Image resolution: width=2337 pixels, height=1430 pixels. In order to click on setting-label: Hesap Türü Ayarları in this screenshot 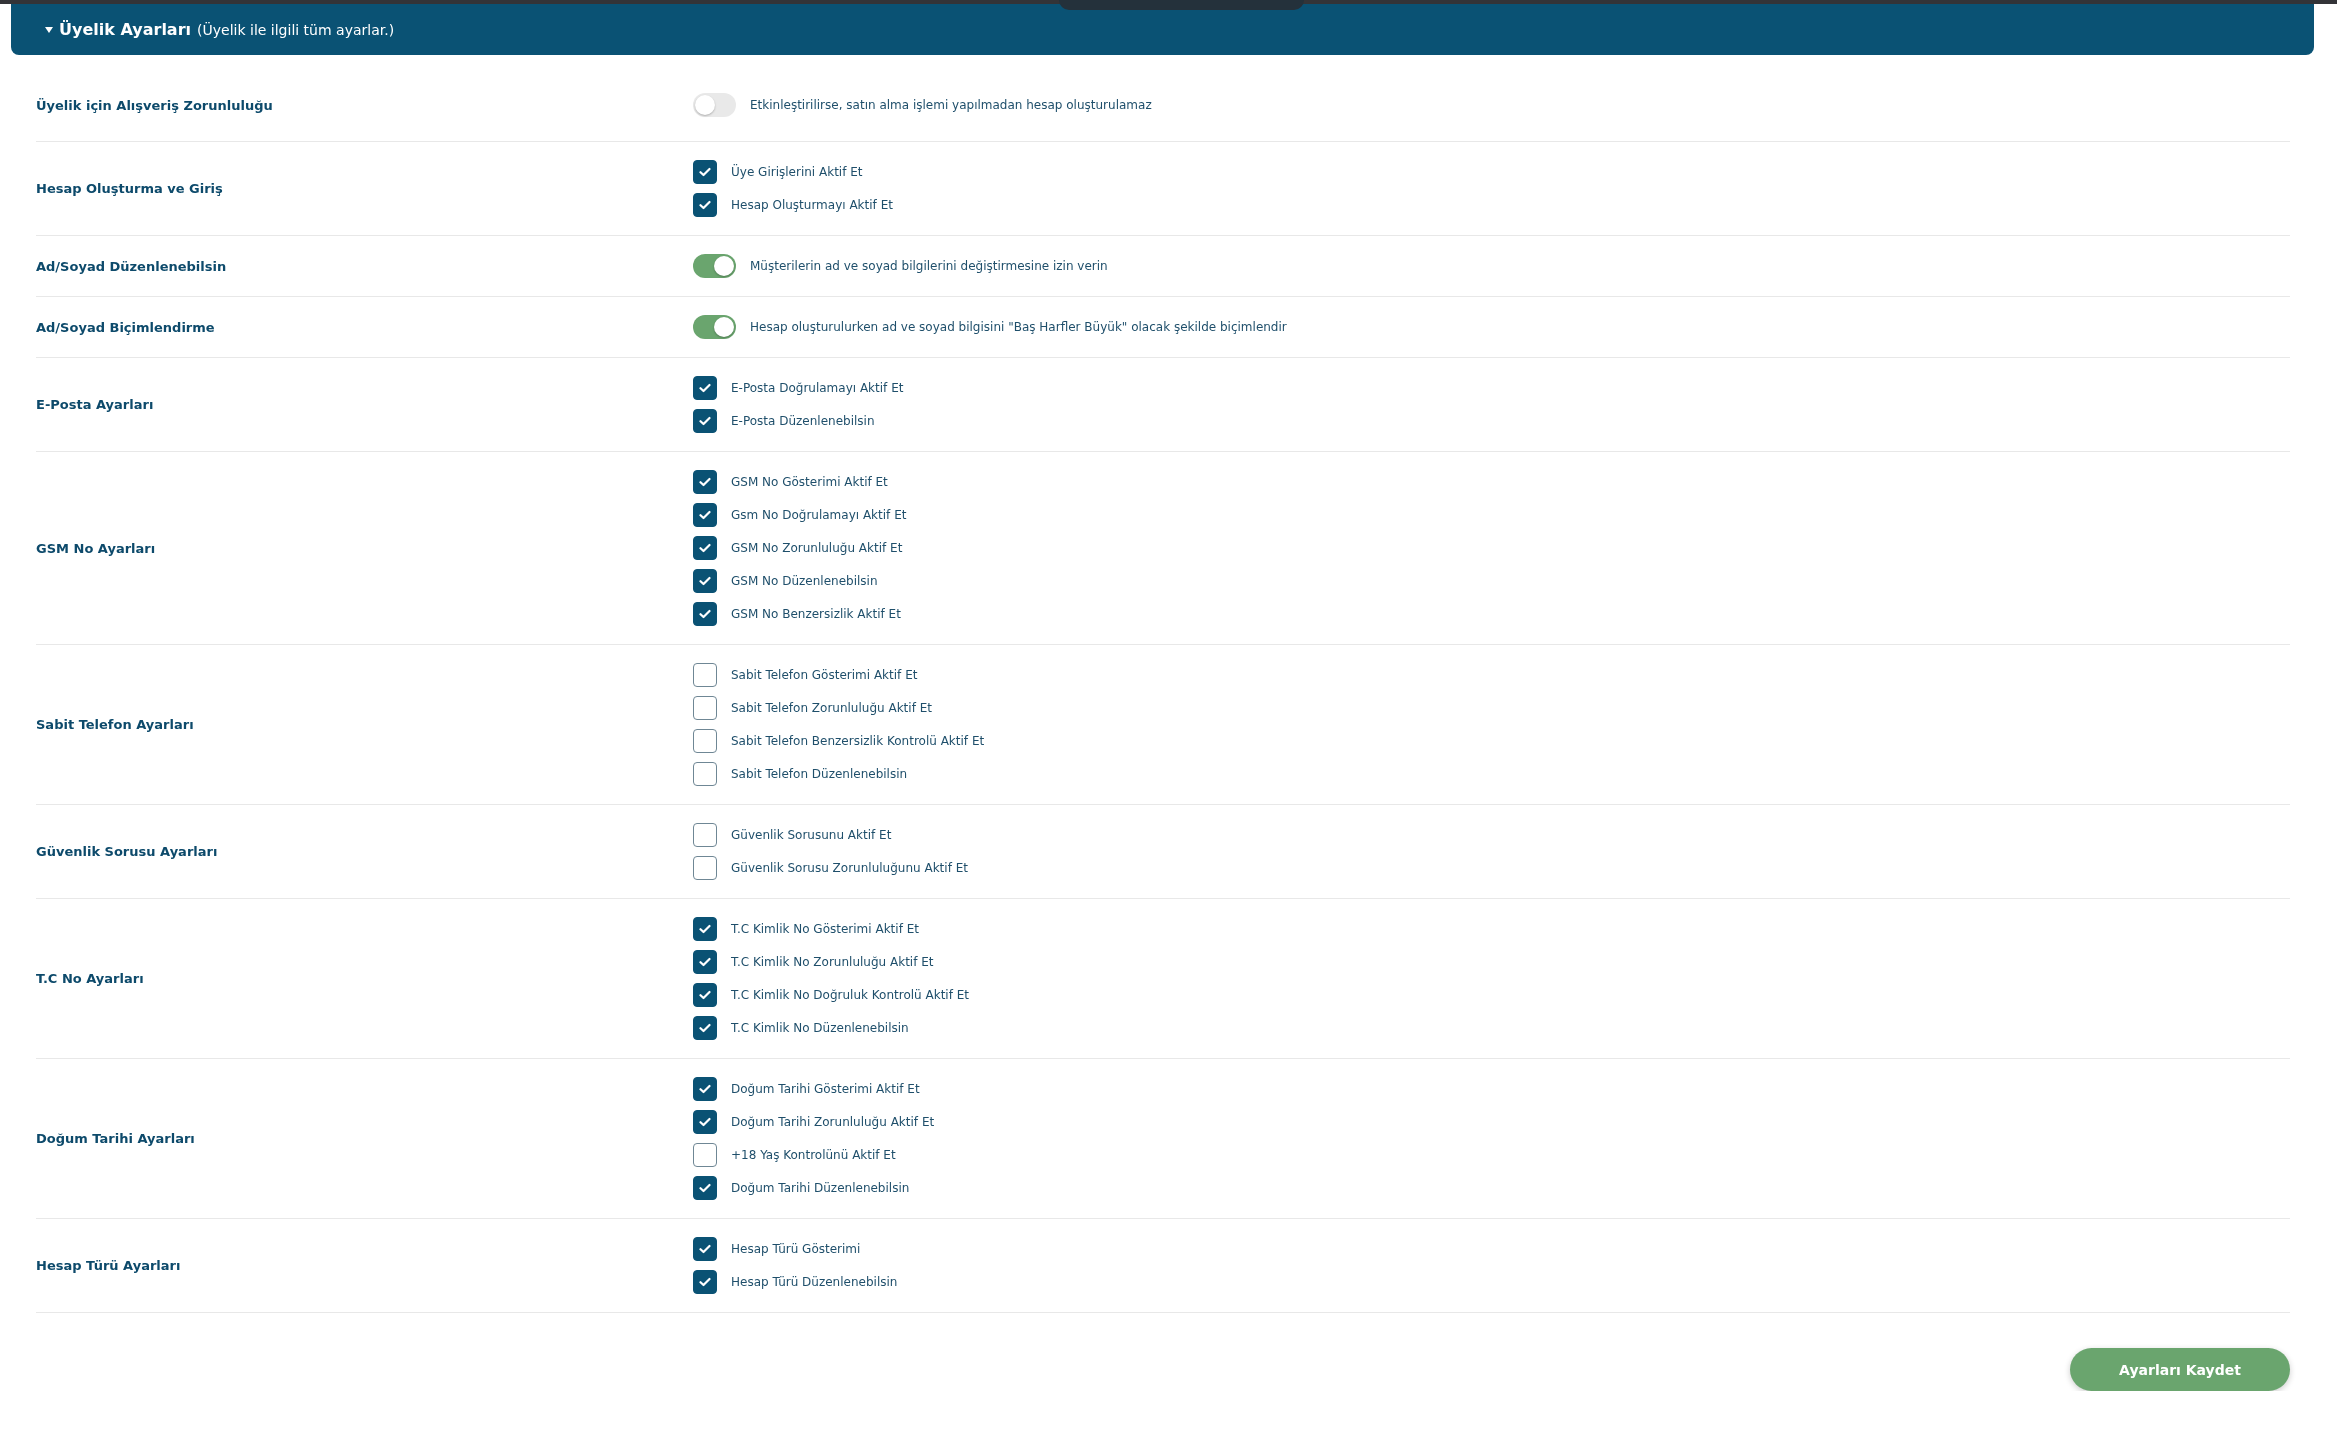, I will do `click(109, 1265)`.